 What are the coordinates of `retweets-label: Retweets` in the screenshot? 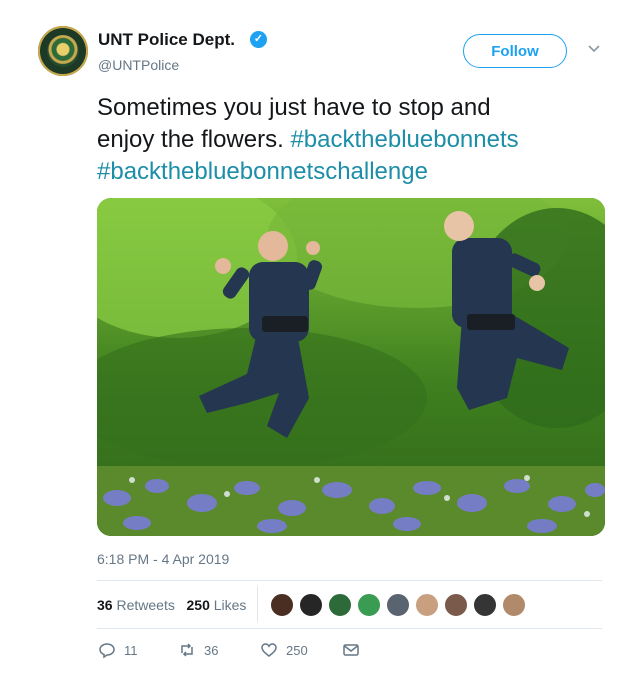 It's located at (145, 605).